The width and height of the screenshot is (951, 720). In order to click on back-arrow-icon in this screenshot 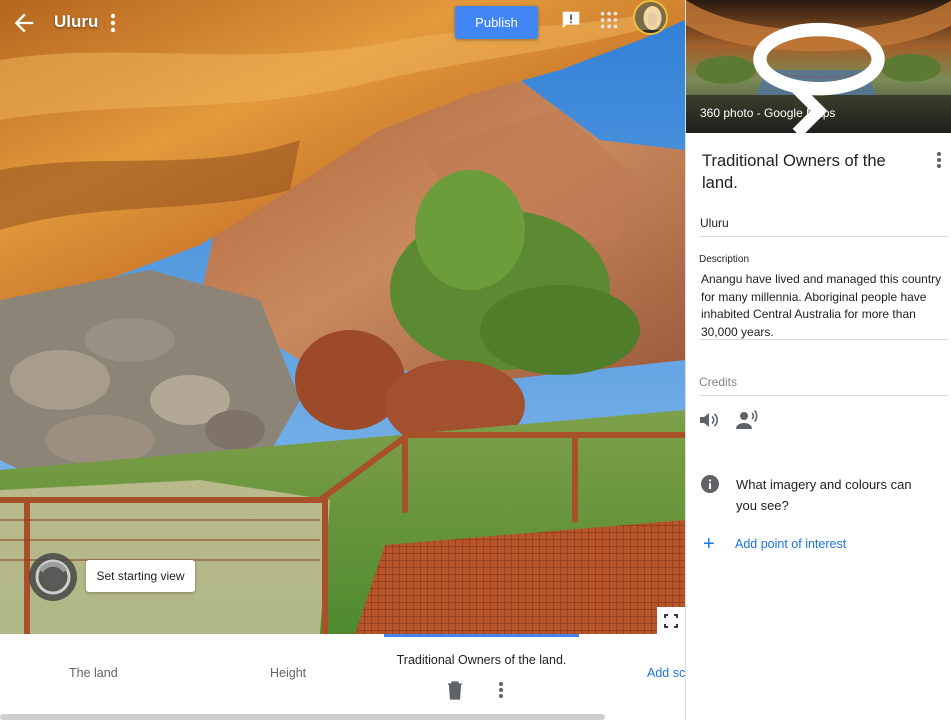, I will do `click(24, 23)`.